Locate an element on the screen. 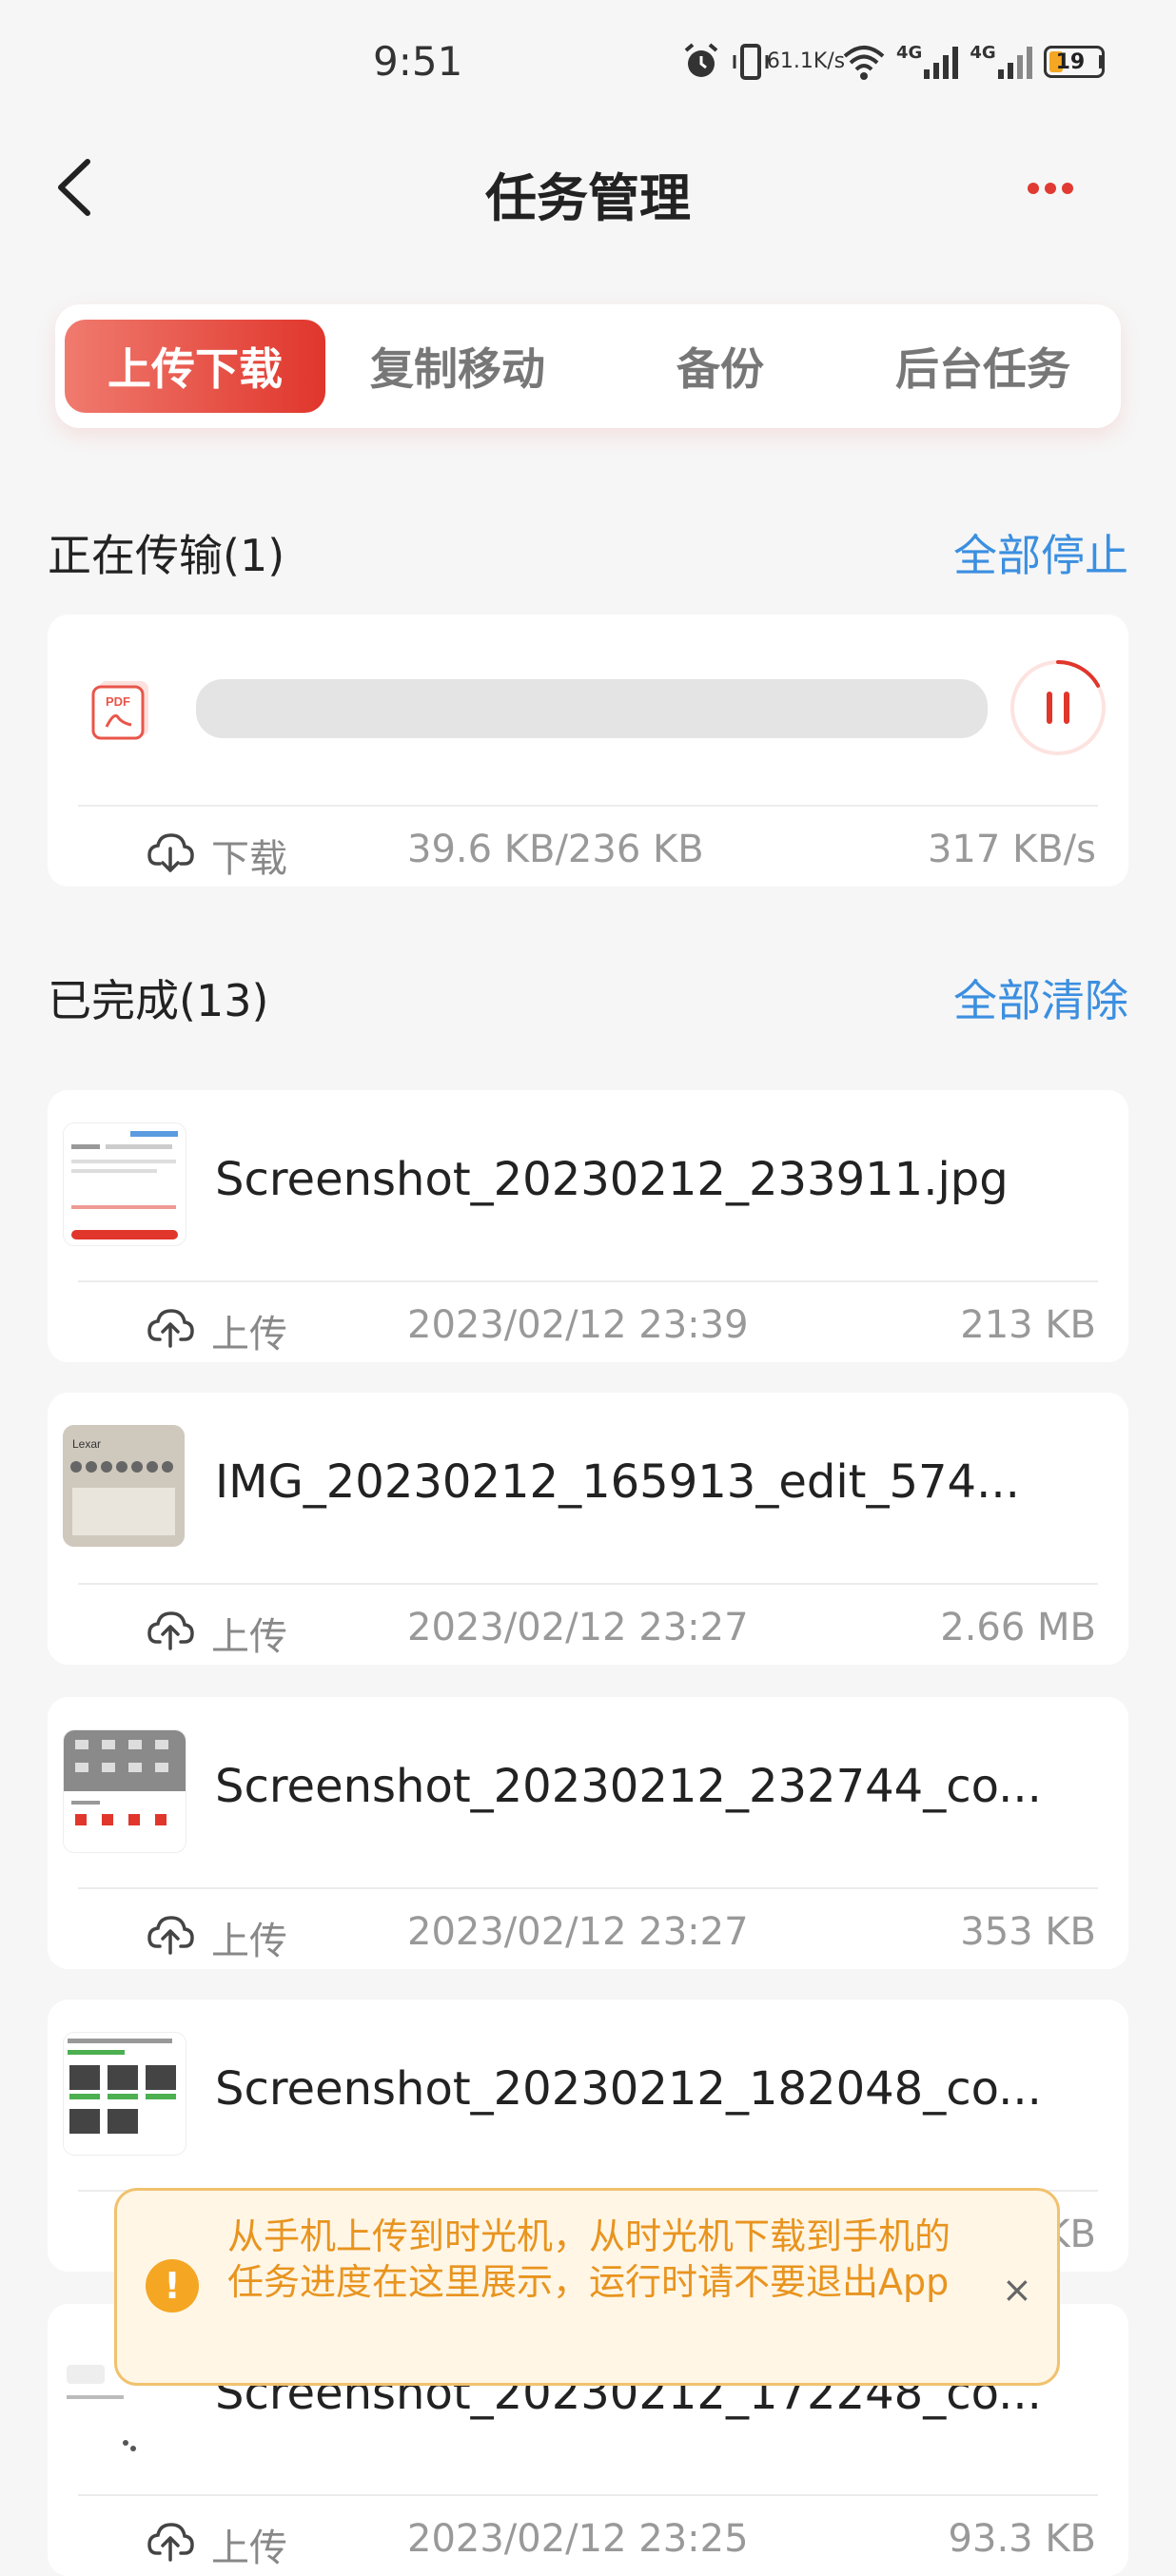  pause-button is located at coordinates (1058, 707).